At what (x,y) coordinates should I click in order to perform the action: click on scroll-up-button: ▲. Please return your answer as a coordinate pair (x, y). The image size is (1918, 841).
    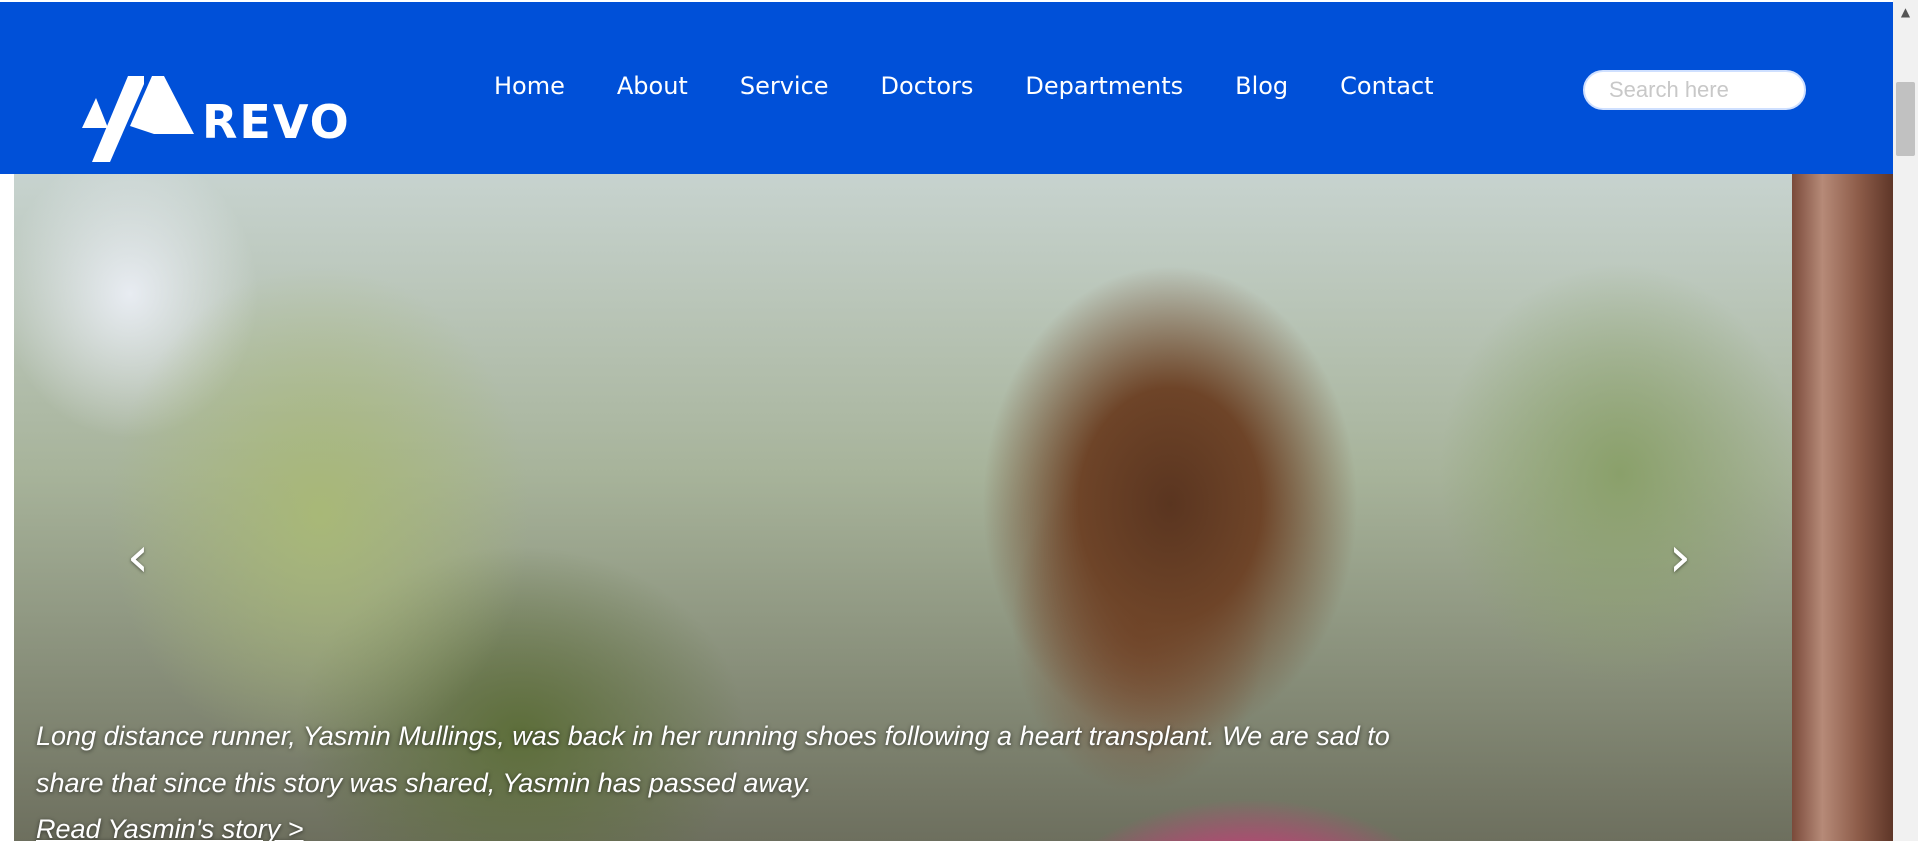
    Looking at the image, I should click on (1905, 12).